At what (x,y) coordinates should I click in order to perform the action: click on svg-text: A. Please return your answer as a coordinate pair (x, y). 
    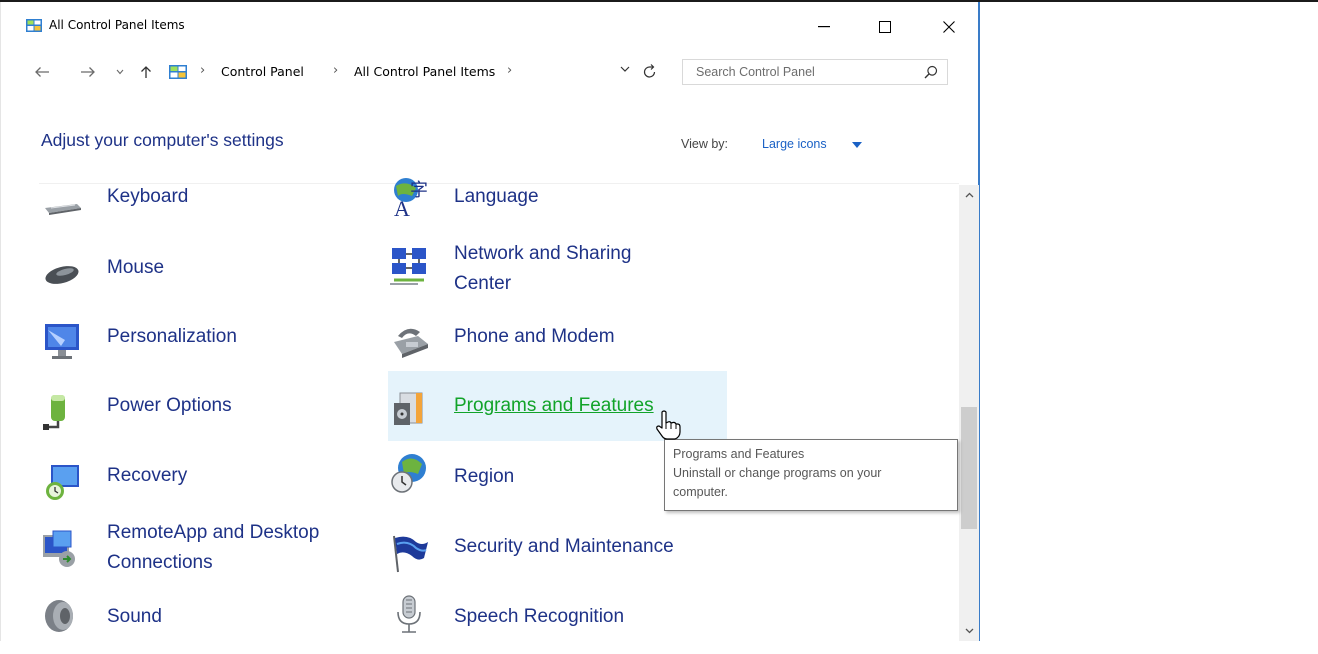
    Looking at the image, I should click on (402, 207).